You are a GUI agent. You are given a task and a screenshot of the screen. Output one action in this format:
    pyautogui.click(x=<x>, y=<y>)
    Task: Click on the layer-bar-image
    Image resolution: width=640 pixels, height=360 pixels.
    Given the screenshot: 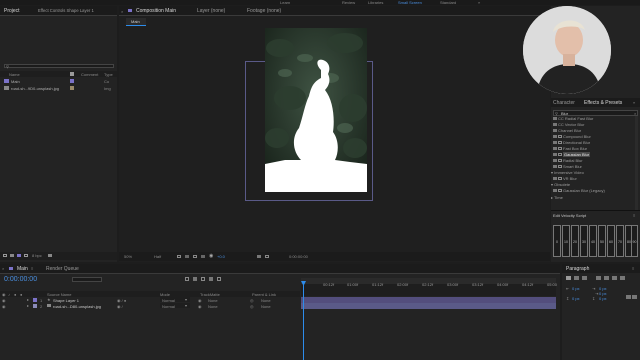 What is the action you would take?
    pyautogui.click(x=428, y=306)
    